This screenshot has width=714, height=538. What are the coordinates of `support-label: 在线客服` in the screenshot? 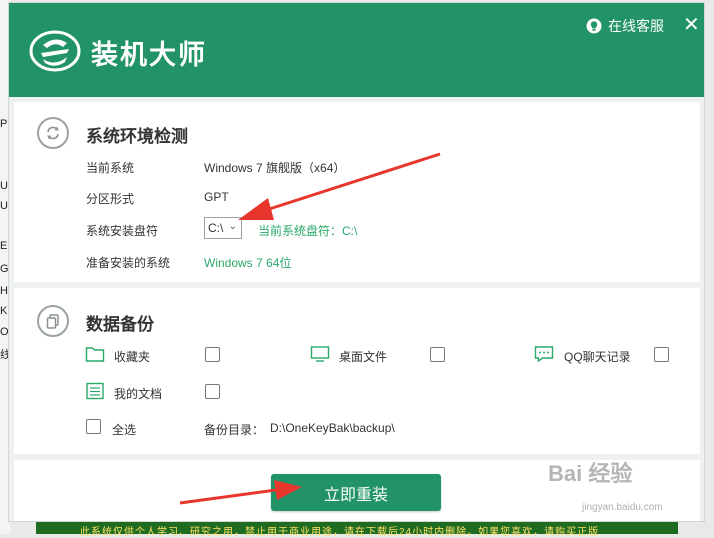 It's located at (636, 26).